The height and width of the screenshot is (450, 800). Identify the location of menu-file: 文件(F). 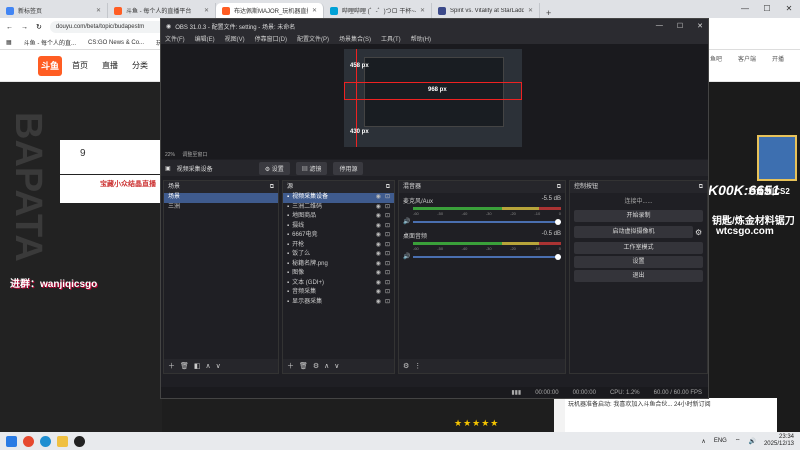
(175, 38).